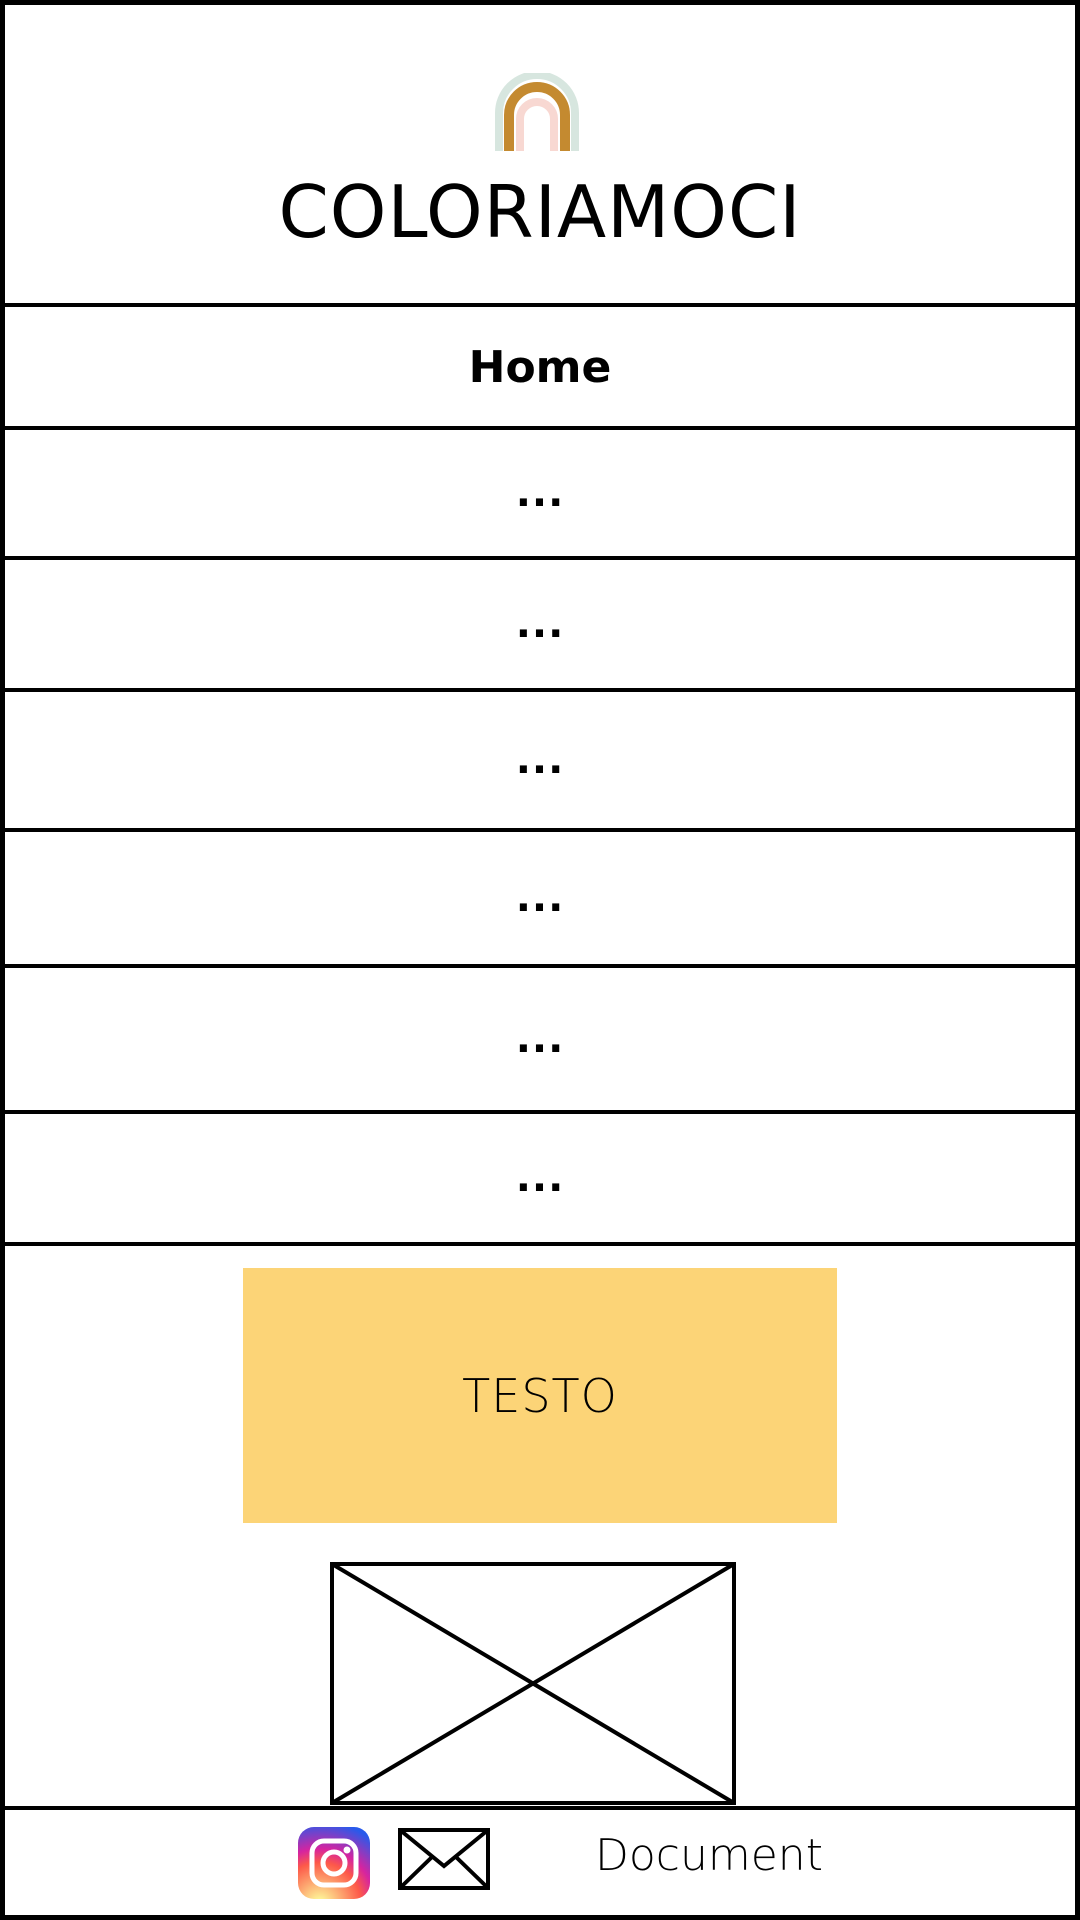  Describe the element at coordinates (334, 1863) in the screenshot. I see `instagram-icon` at that location.